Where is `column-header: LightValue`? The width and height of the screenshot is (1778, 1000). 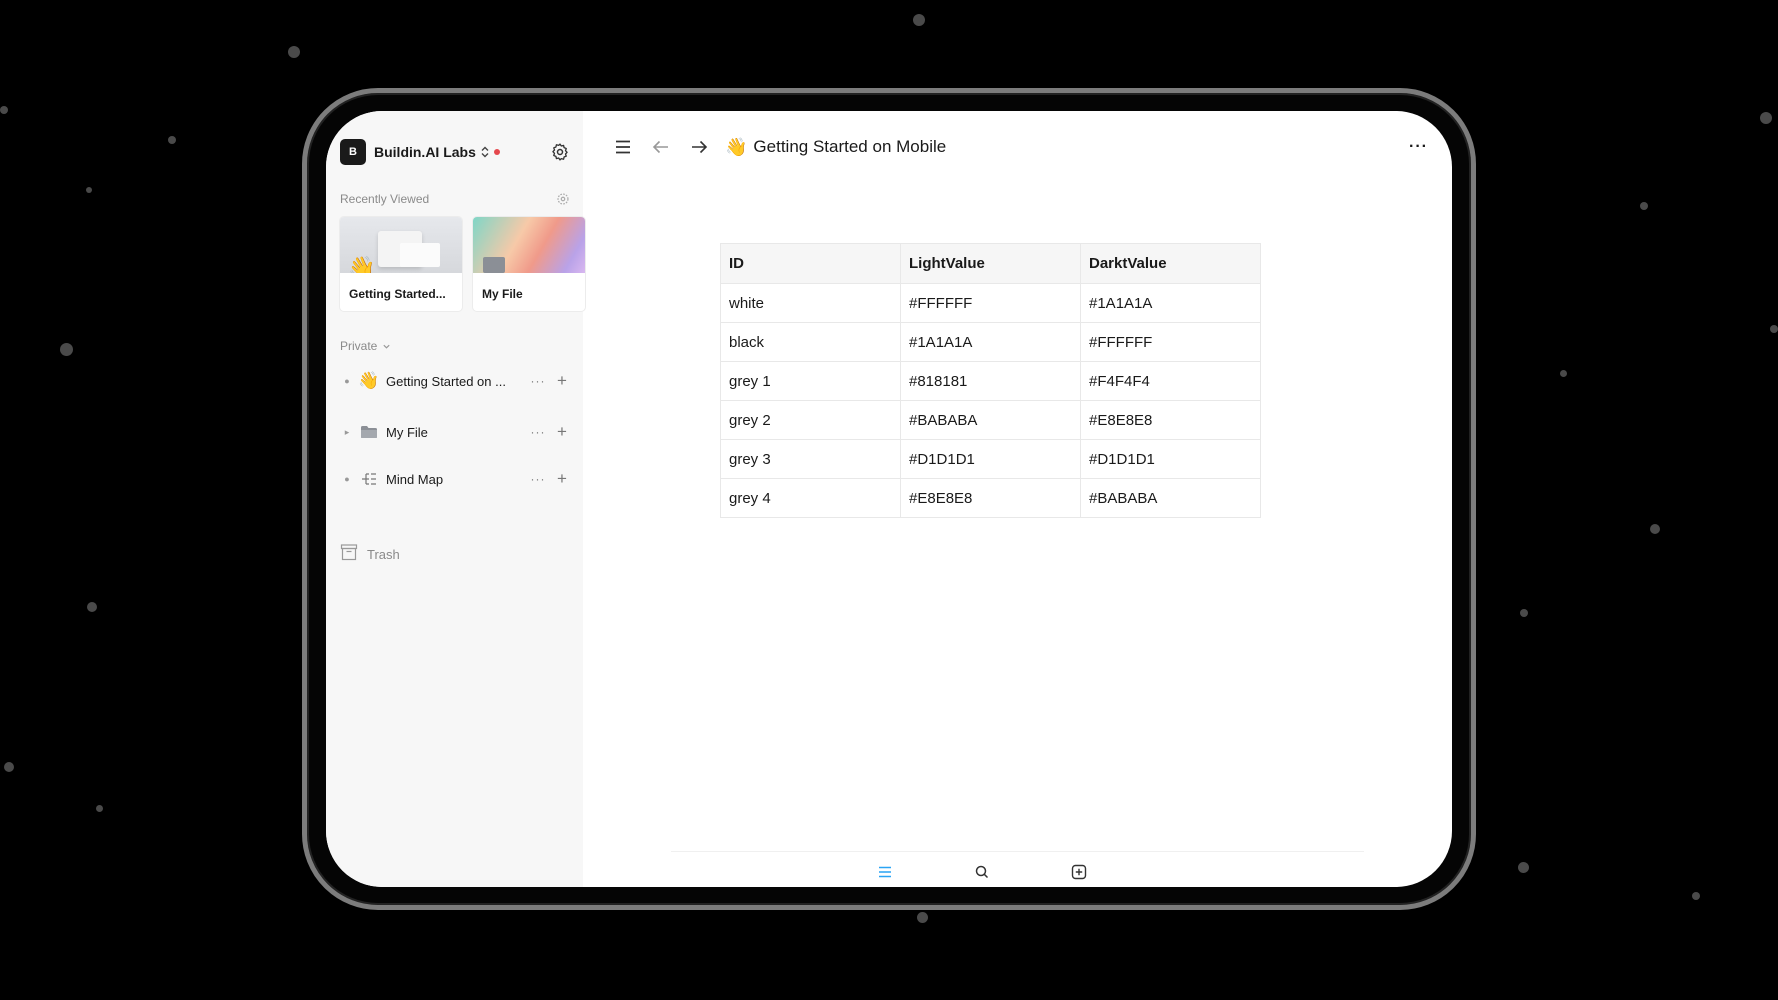
column-header: LightValue is located at coordinates (990, 263).